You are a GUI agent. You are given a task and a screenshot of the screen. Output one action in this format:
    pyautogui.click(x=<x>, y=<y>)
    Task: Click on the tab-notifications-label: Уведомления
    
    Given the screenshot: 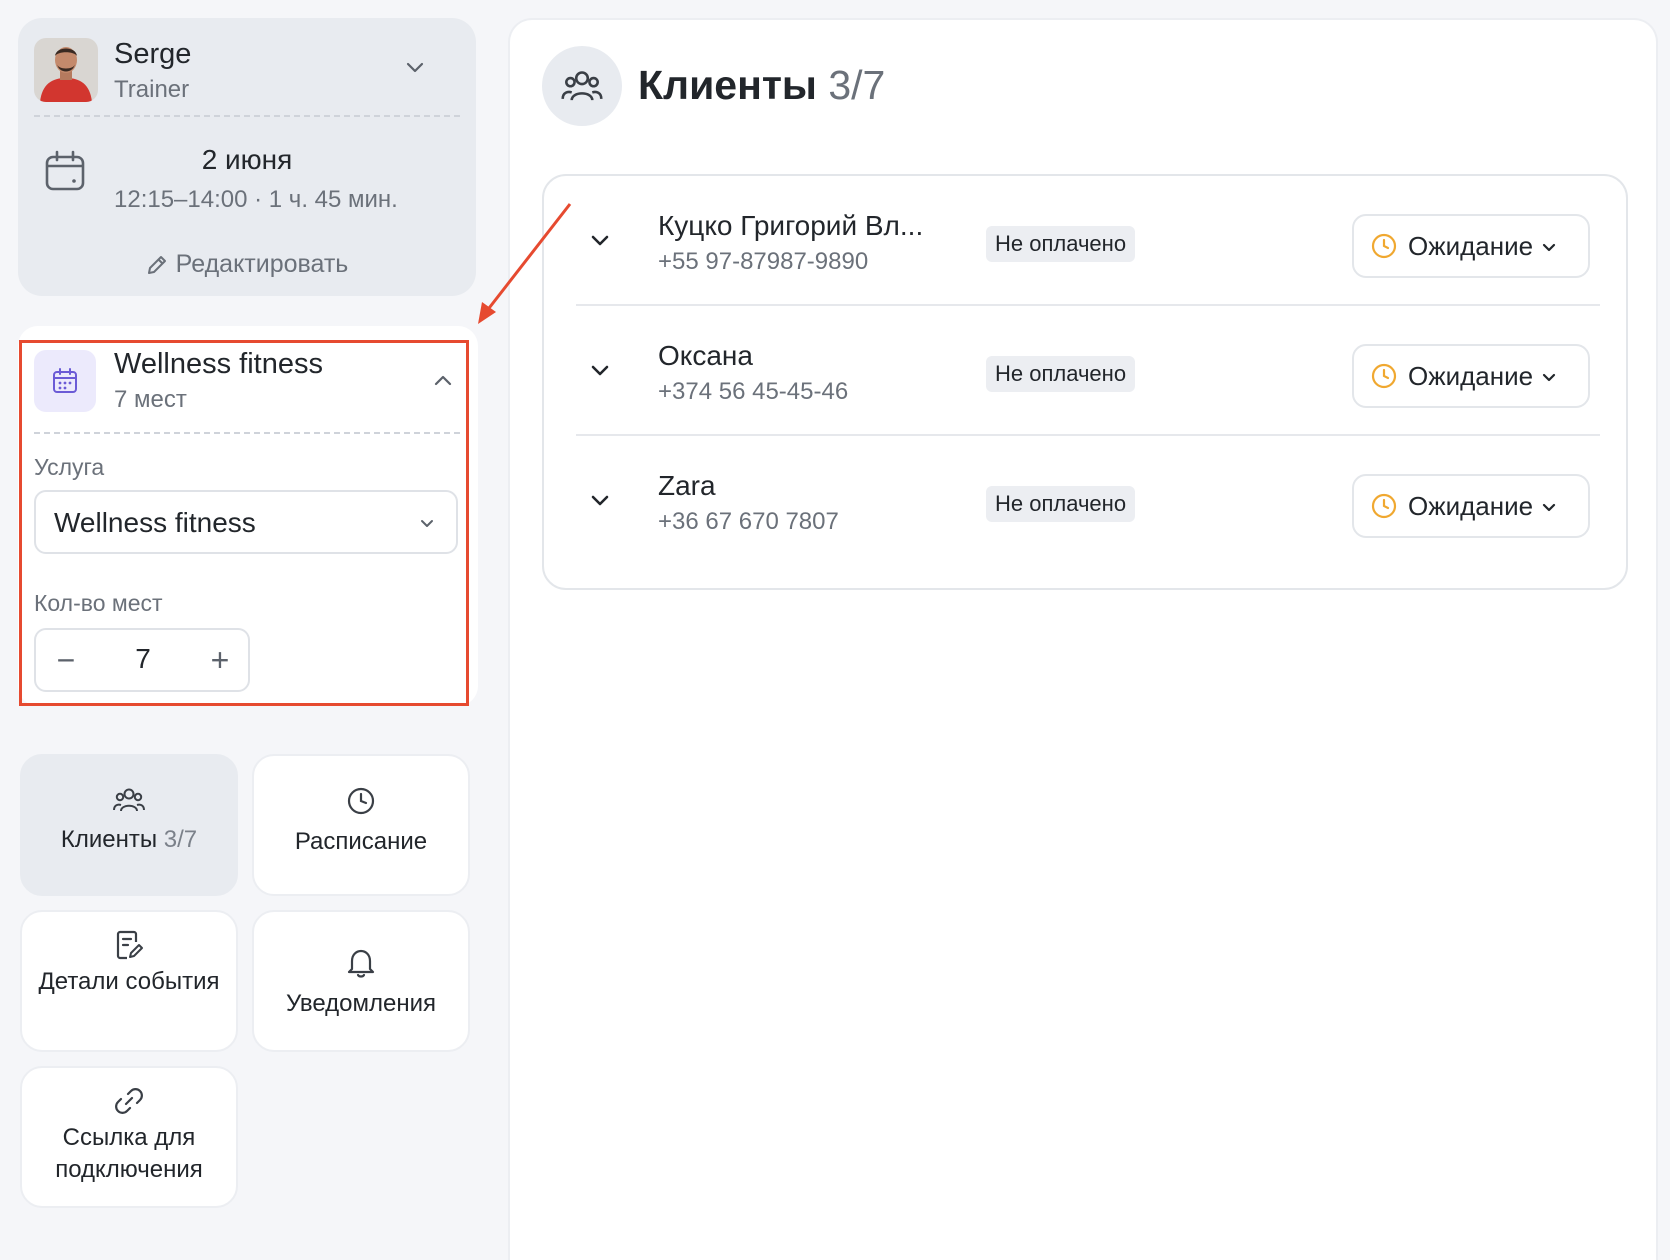 What is the action you would take?
    pyautogui.click(x=361, y=1003)
    